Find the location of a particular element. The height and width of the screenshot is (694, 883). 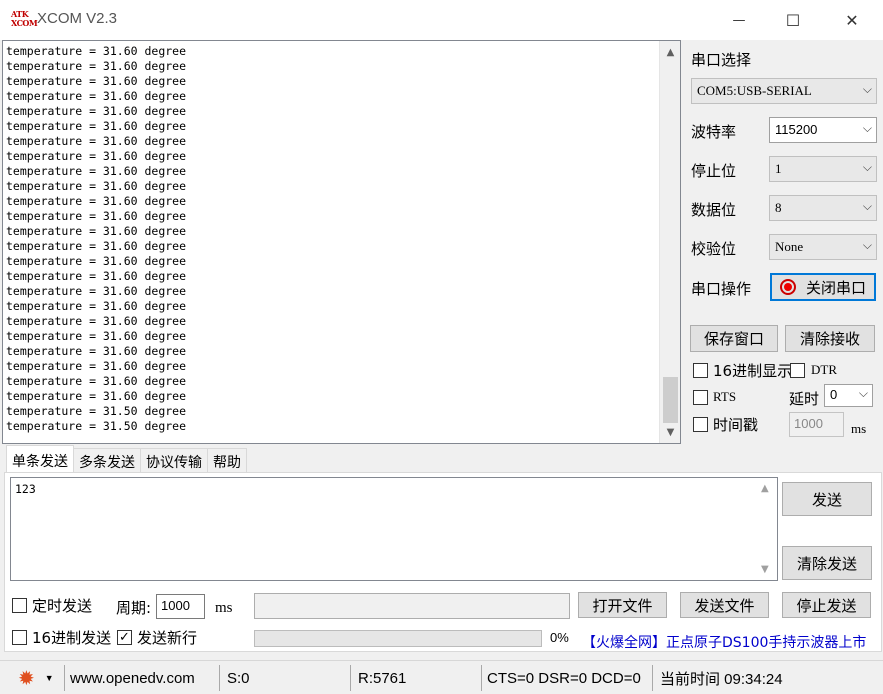

timestamp-checkbox is located at coordinates (700, 424).